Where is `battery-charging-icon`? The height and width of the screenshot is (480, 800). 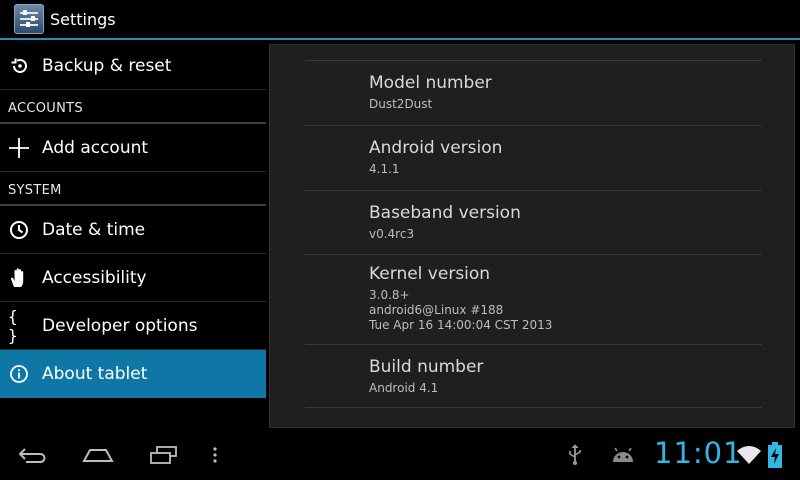
battery-charging-icon is located at coordinates (776, 455).